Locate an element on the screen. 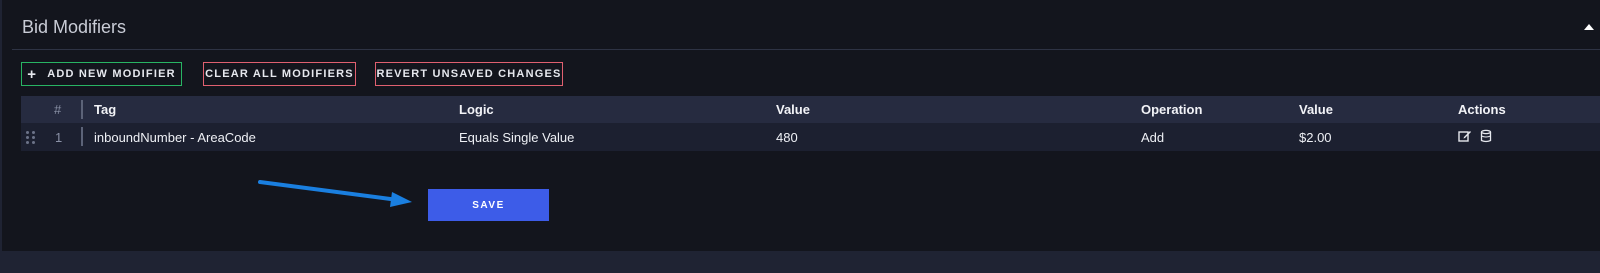 The image size is (1600, 273). column-header-amount: Value is located at coordinates (1316, 109).